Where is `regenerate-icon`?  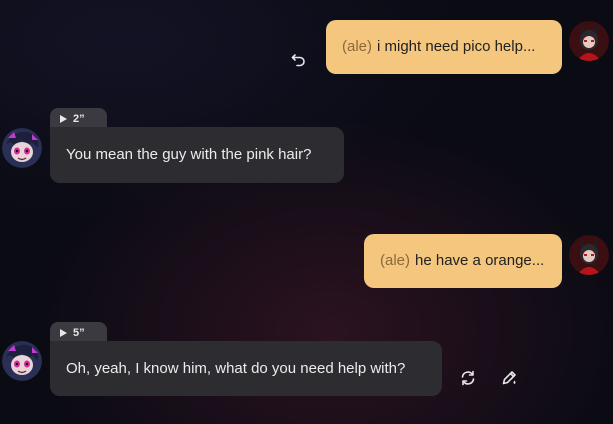
regenerate-icon is located at coordinates (468, 378).